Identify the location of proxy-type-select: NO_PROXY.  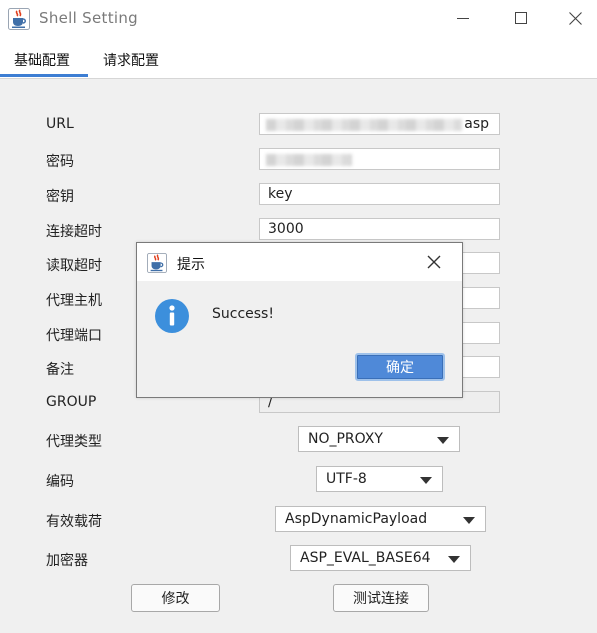
(379, 439).